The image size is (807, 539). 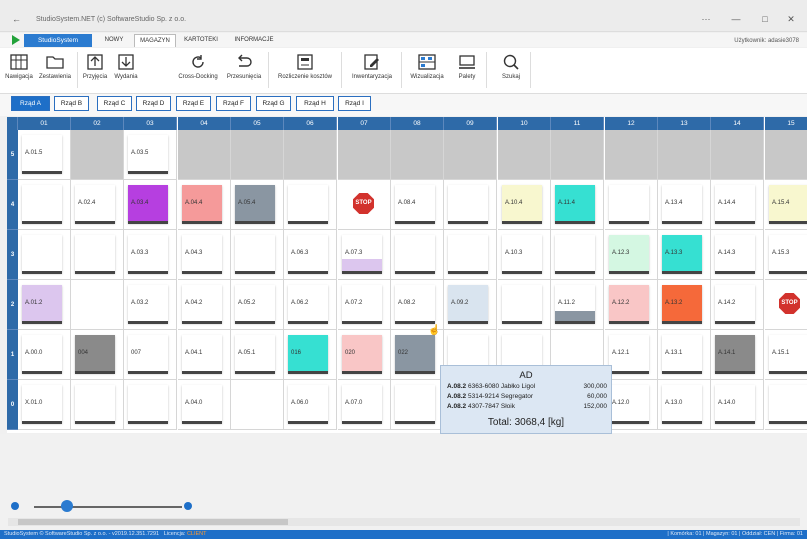 I want to click on rozliczenie-kosztow-button: Rozliczenie kosztów, so click(x=305, y=70).